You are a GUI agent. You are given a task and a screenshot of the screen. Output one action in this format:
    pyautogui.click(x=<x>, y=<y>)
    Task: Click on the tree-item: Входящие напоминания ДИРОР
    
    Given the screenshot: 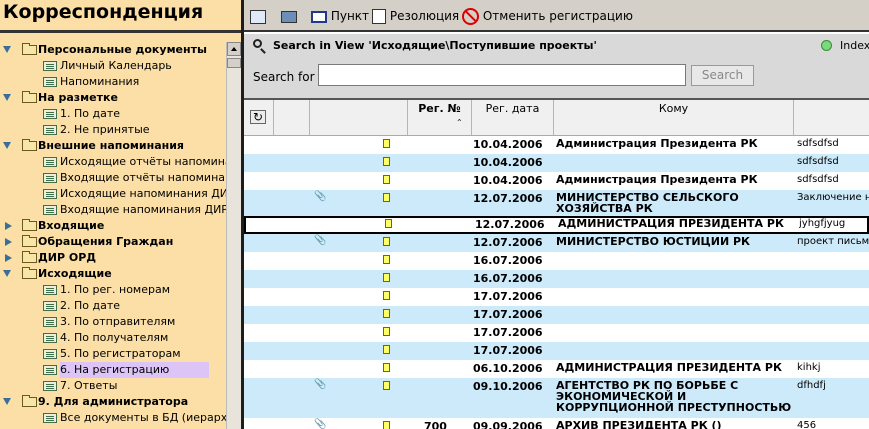 What is the action you would take?
    pyautogui.click(x=113, y=210)
    